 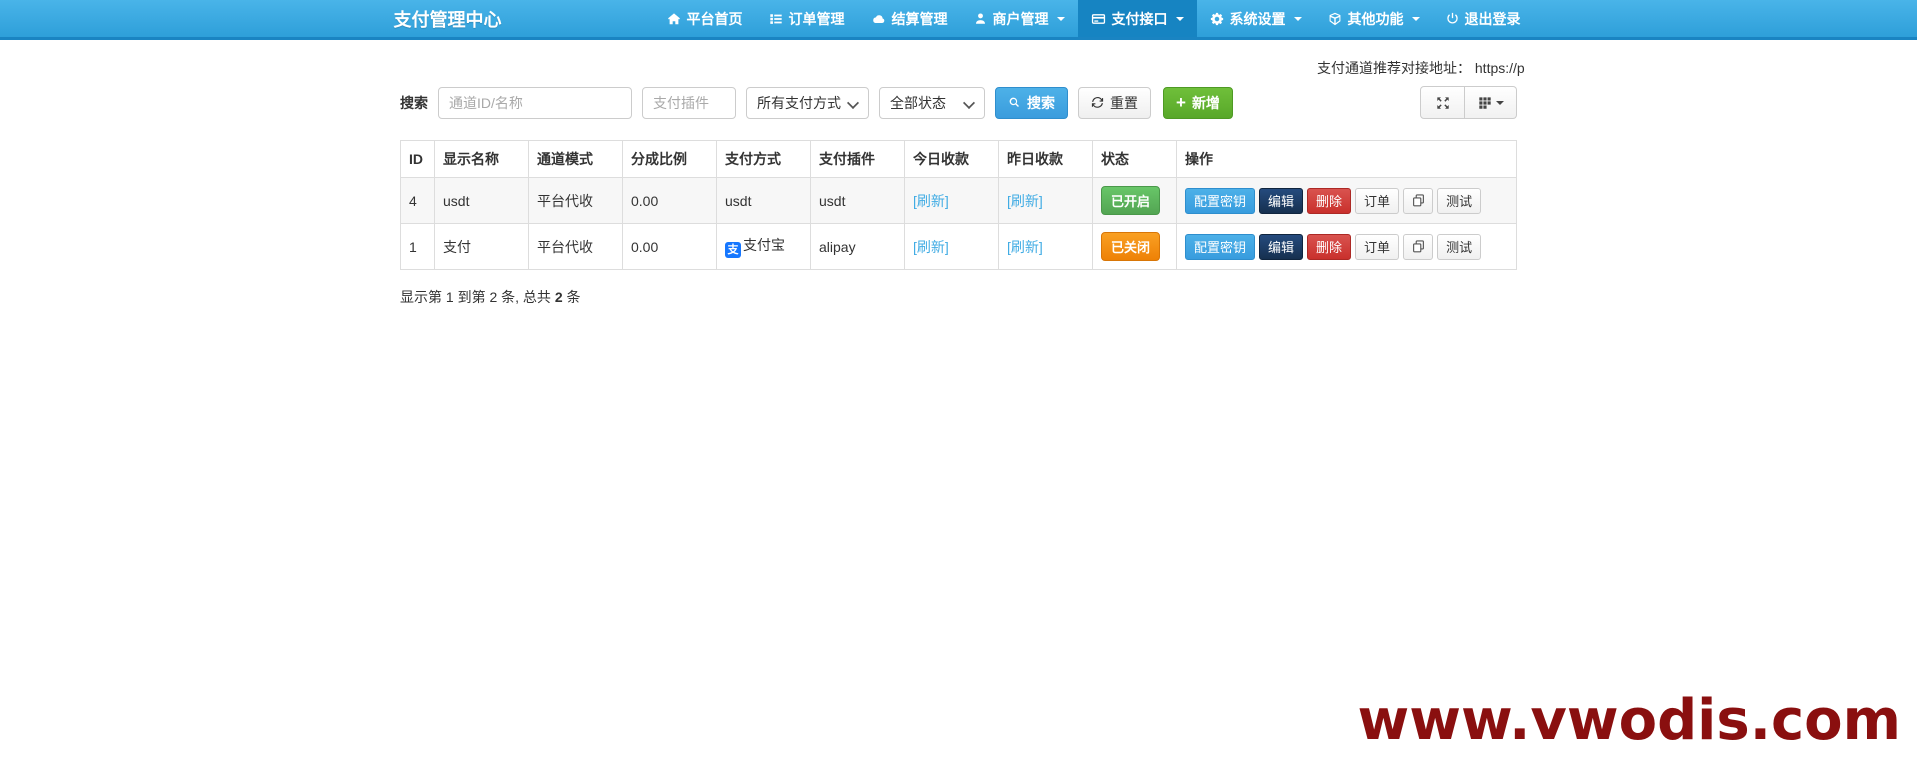 I want to click on pagination-suffix: 条, so click(x=571, y=297).